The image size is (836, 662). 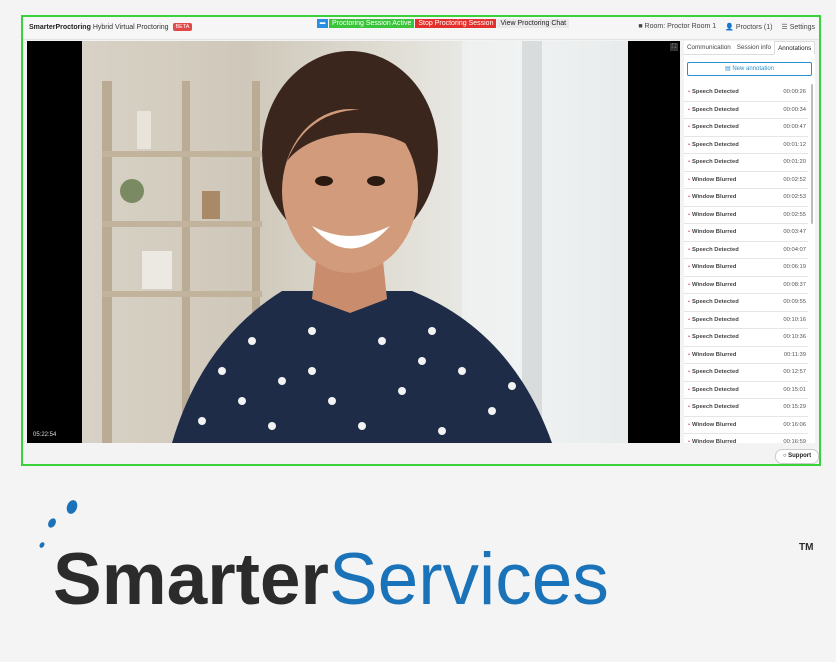 I want to click on tab-session-info: Session info, so click(x=754, y=47).